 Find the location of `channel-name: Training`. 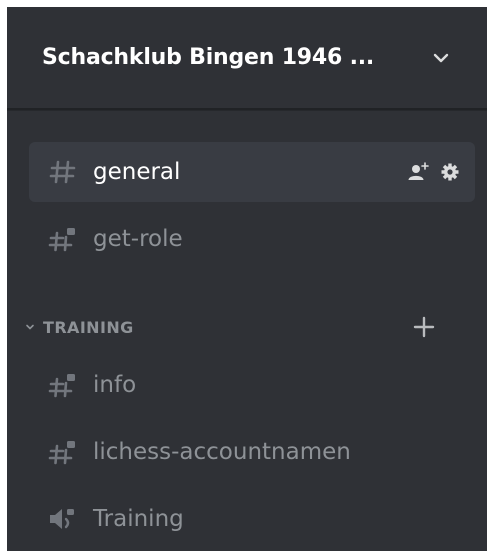

channel-name: Training is located at coordinates (138, 519).